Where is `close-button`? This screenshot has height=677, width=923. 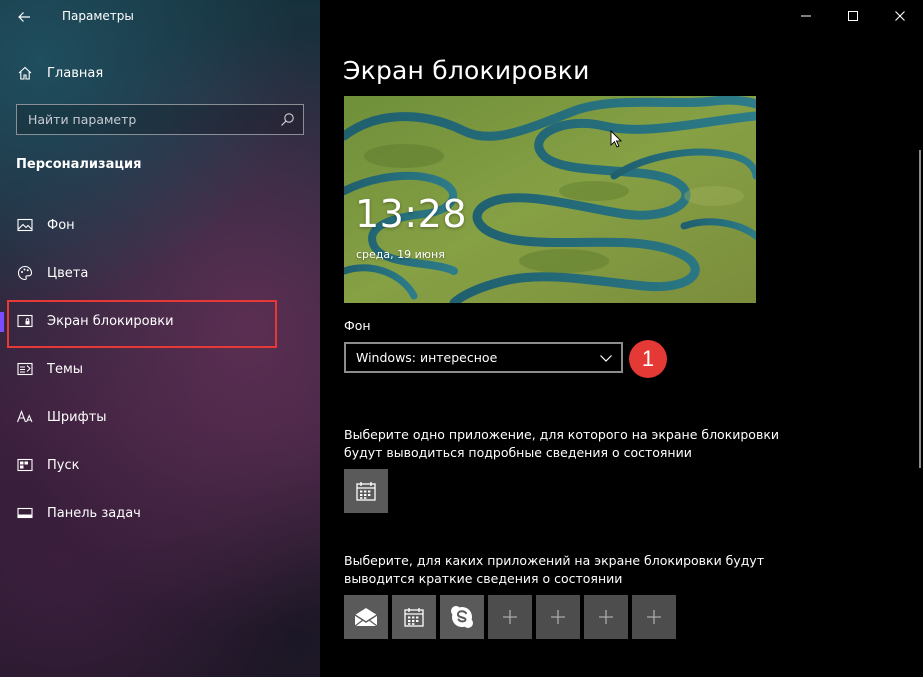 close-button is located at coordinates (900, 16).